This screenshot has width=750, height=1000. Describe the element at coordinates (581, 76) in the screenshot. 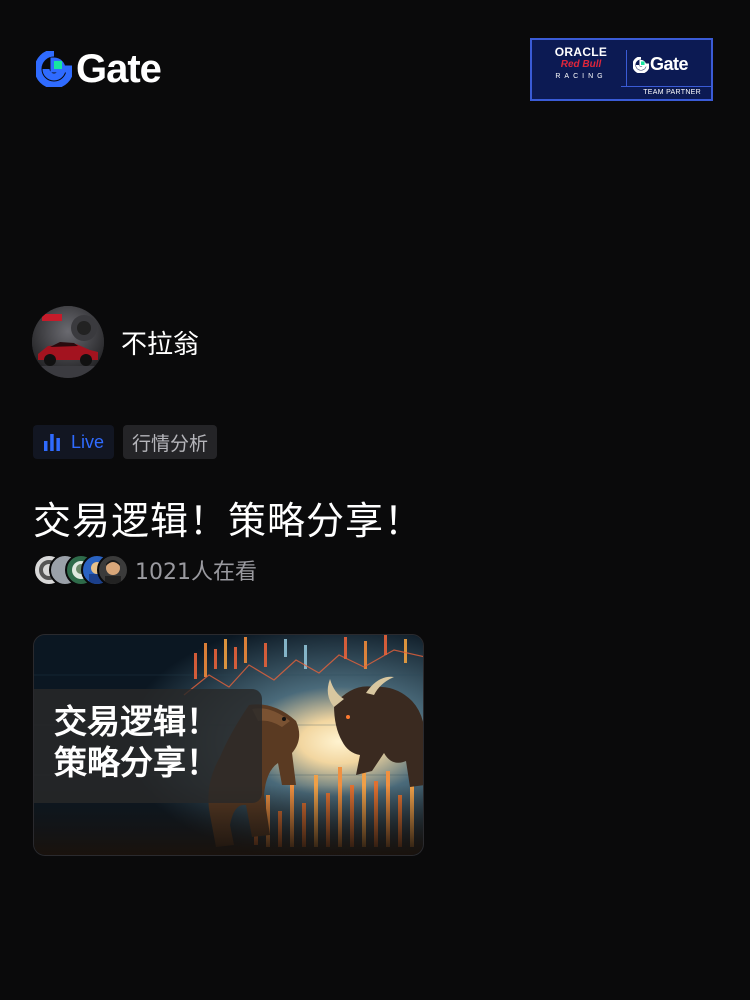

I see `racing-label: RACING` at that location.